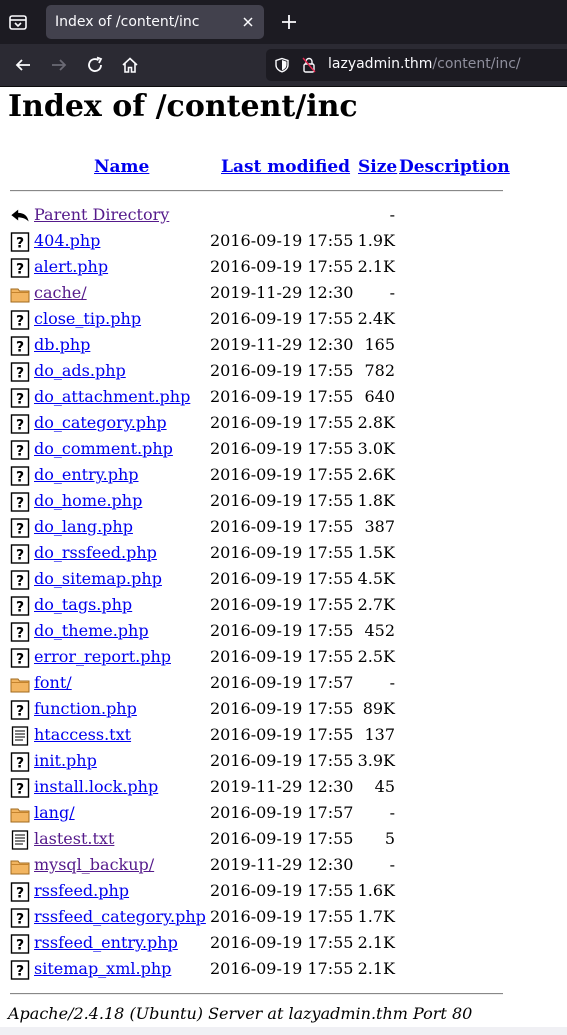 The height and width of the screenshot is (1035, 567). I want to click on address-bar: lazyadmin.thm/content/inc/, so click(416, 65).